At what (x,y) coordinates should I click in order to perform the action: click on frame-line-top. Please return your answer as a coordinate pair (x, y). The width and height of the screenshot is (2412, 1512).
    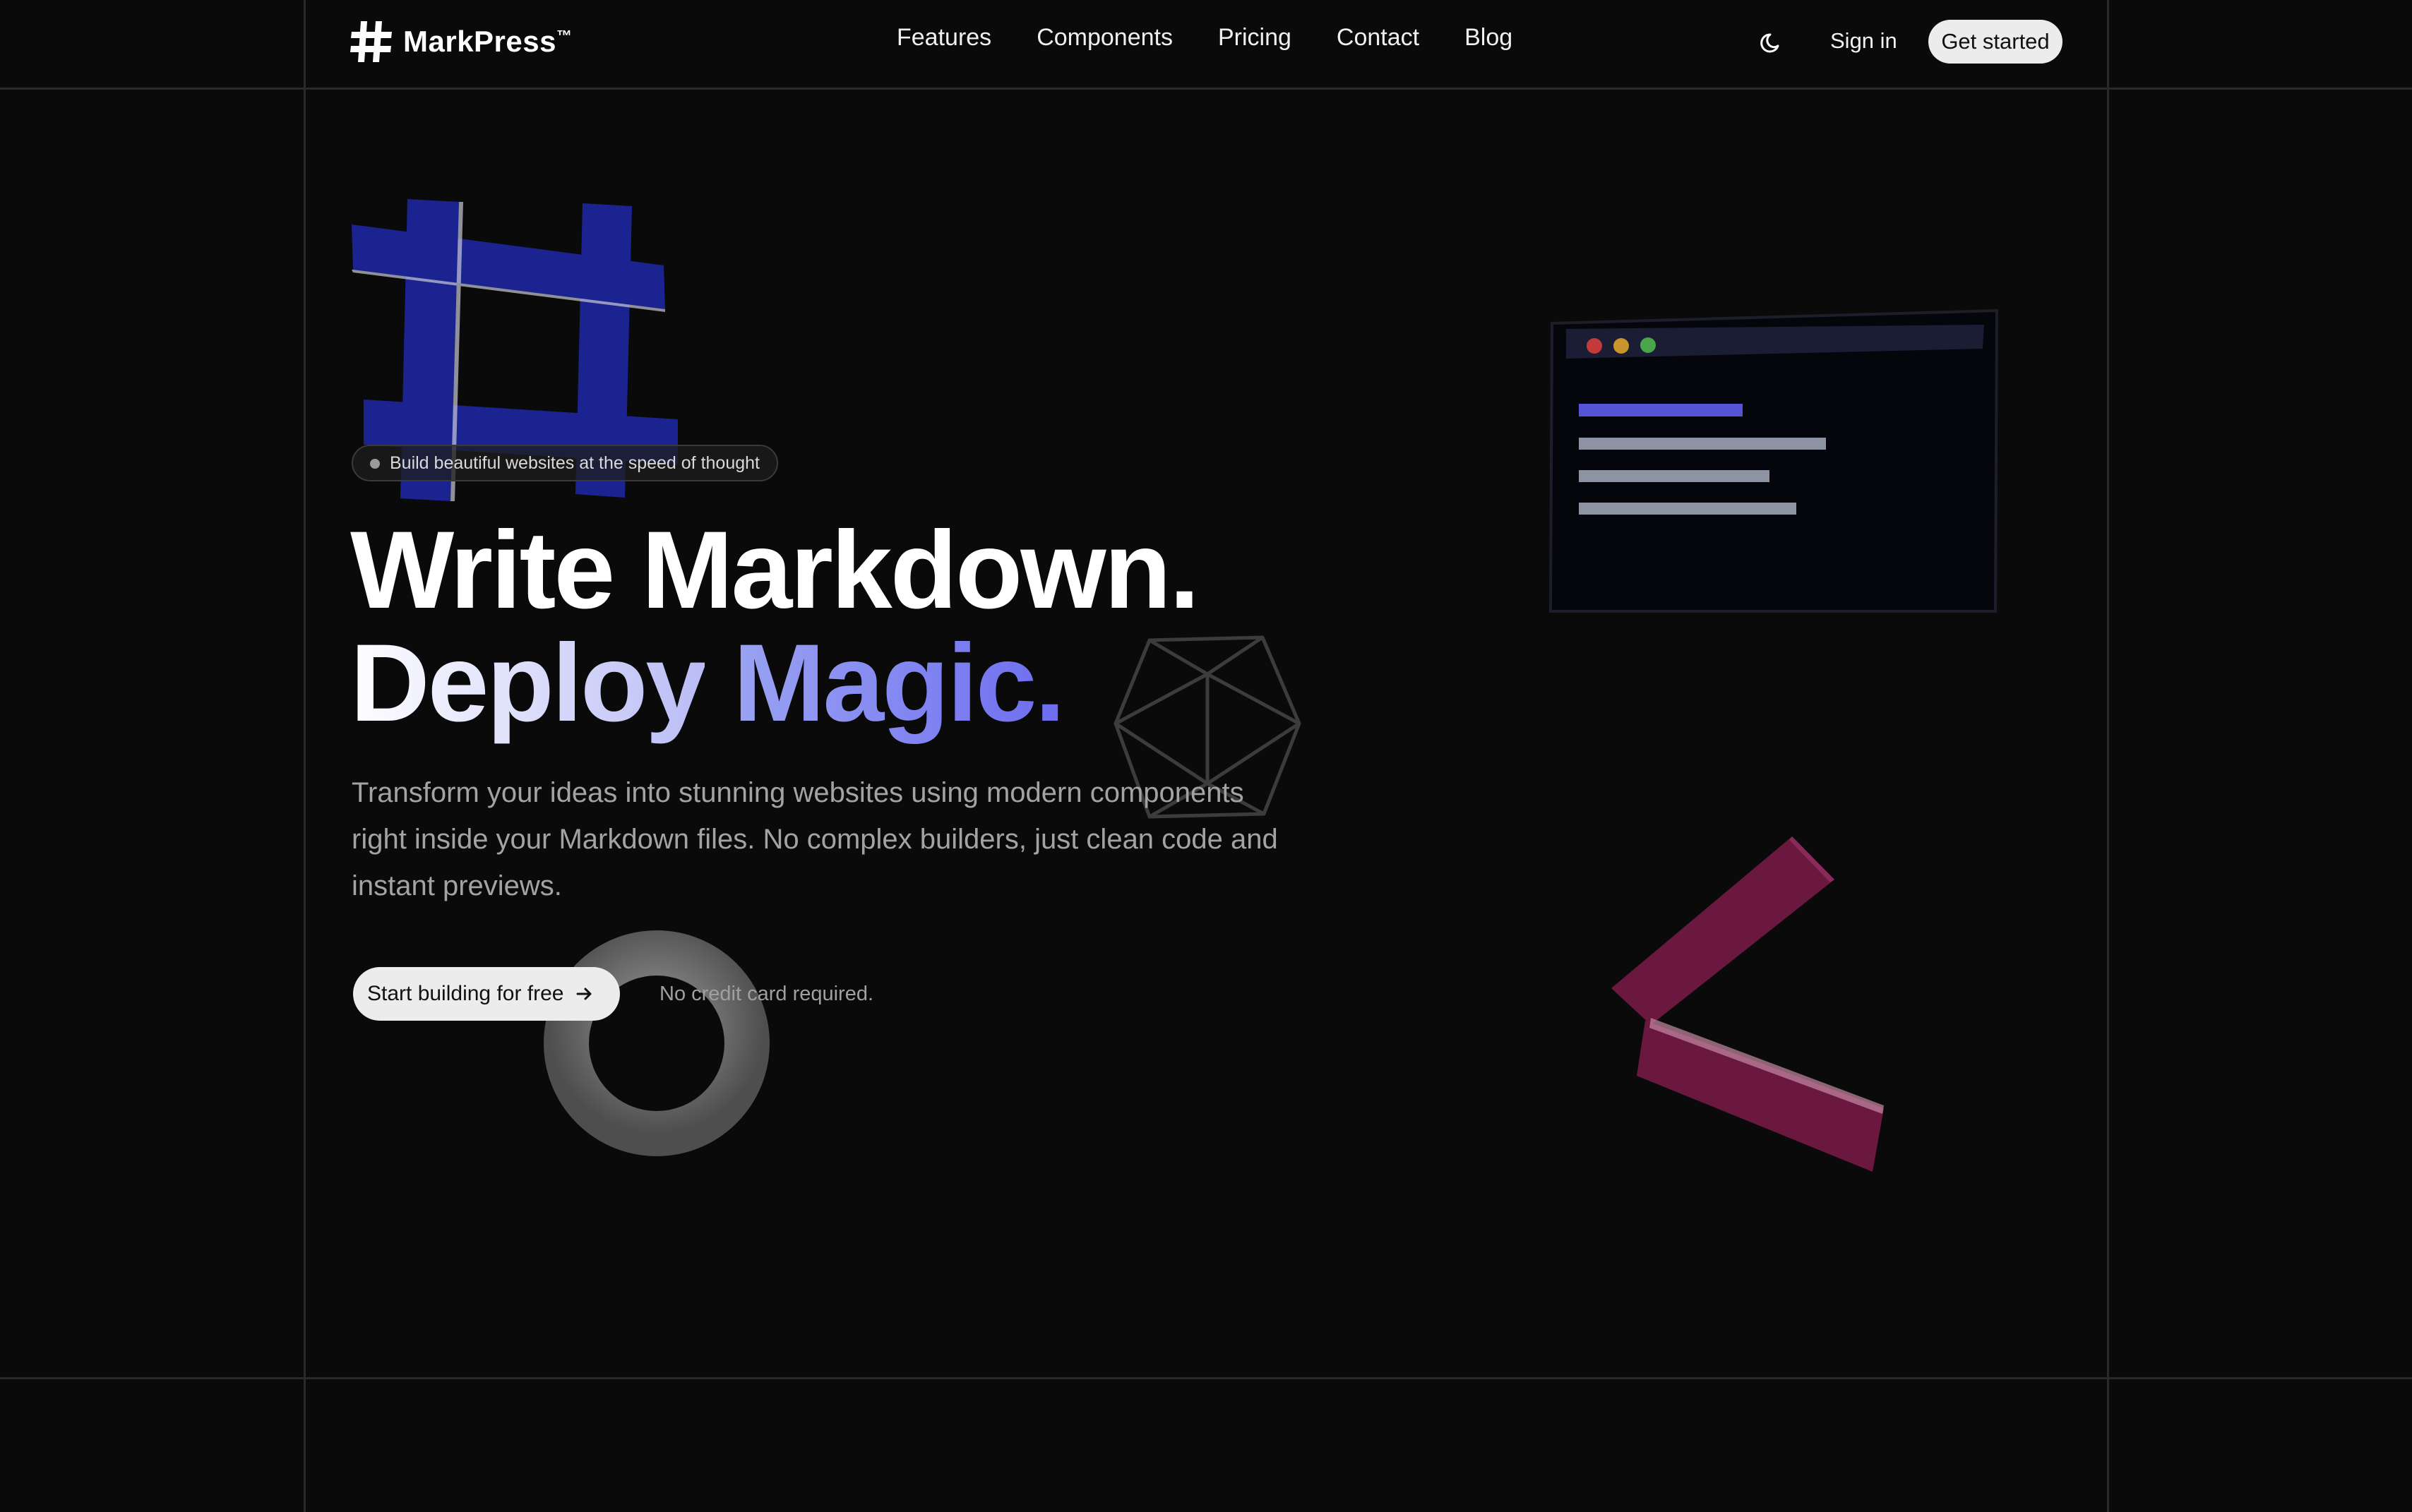
    Looking at the image, I should click on (1206, 89).